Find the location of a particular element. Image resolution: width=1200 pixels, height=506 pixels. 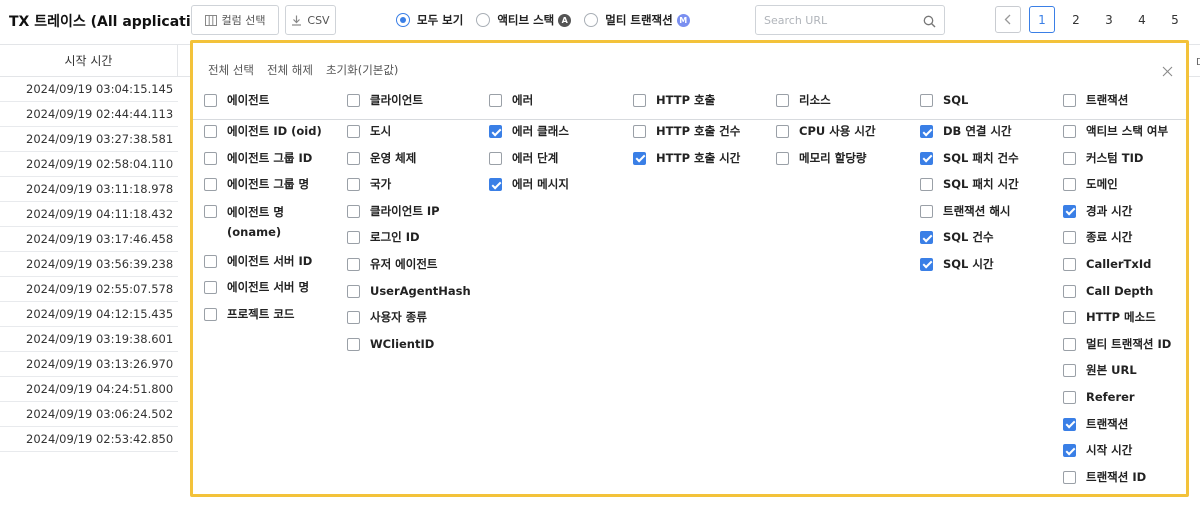

table-row: 2024/09/19 04:24:51.800 is located at coordinates (89, 389).